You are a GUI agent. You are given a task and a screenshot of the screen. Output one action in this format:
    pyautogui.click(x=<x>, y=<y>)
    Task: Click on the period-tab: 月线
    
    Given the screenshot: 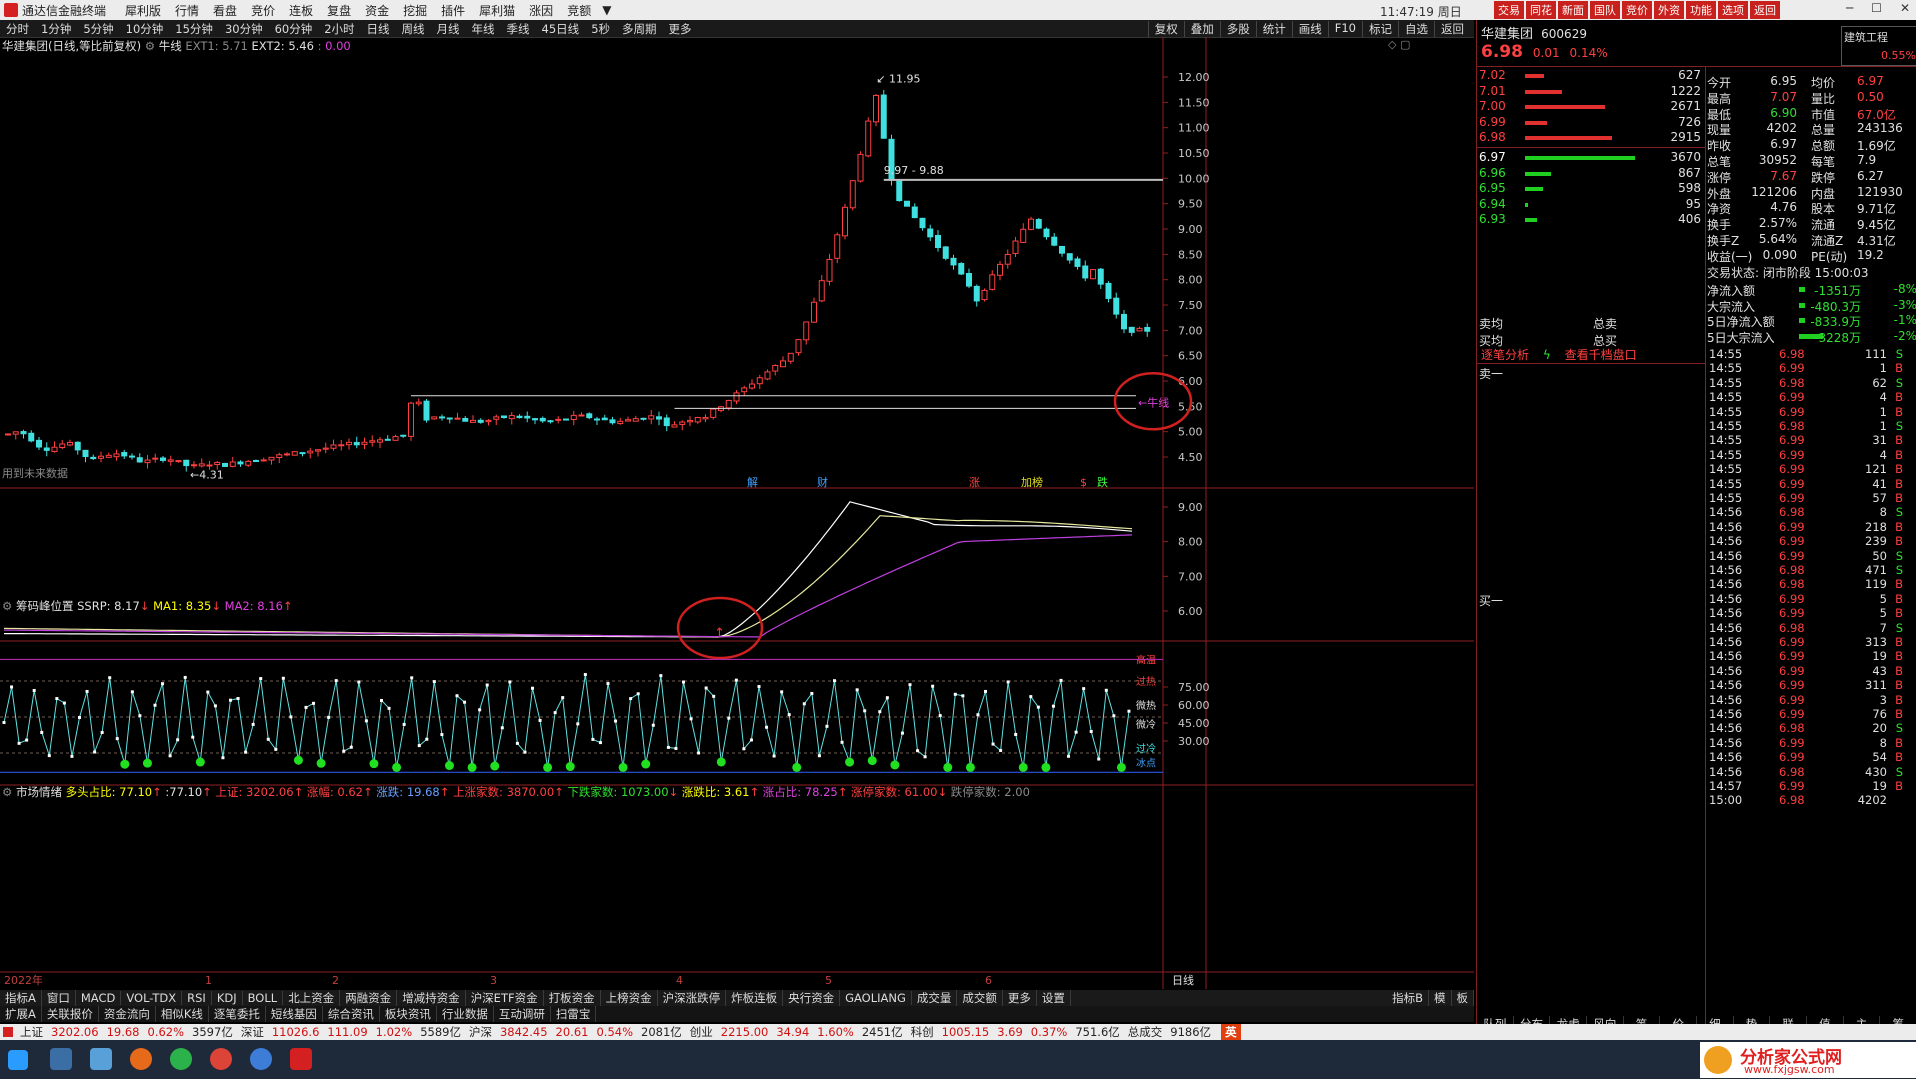 What is the action you would take?
    pyautogui.click(x=448, y=29)
    